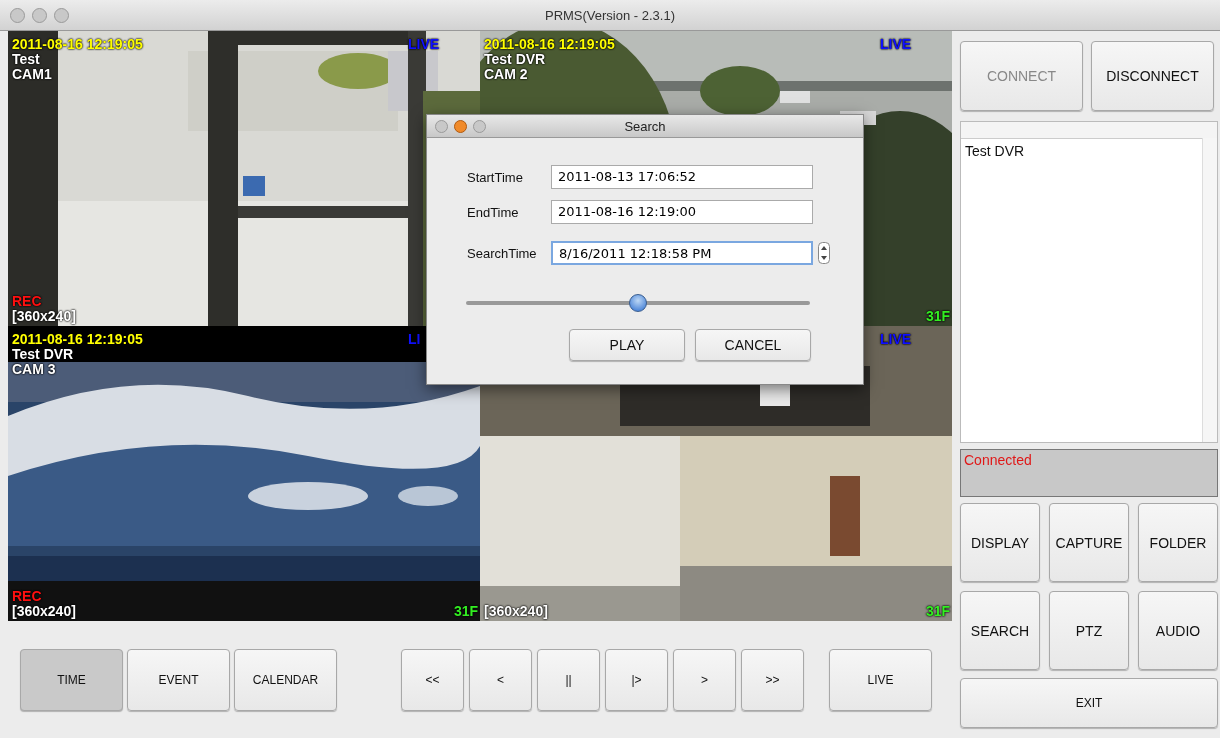 The height and width of the screenshot is (738, 1220). I want to click on playback-button: >>, so click(772, 680).